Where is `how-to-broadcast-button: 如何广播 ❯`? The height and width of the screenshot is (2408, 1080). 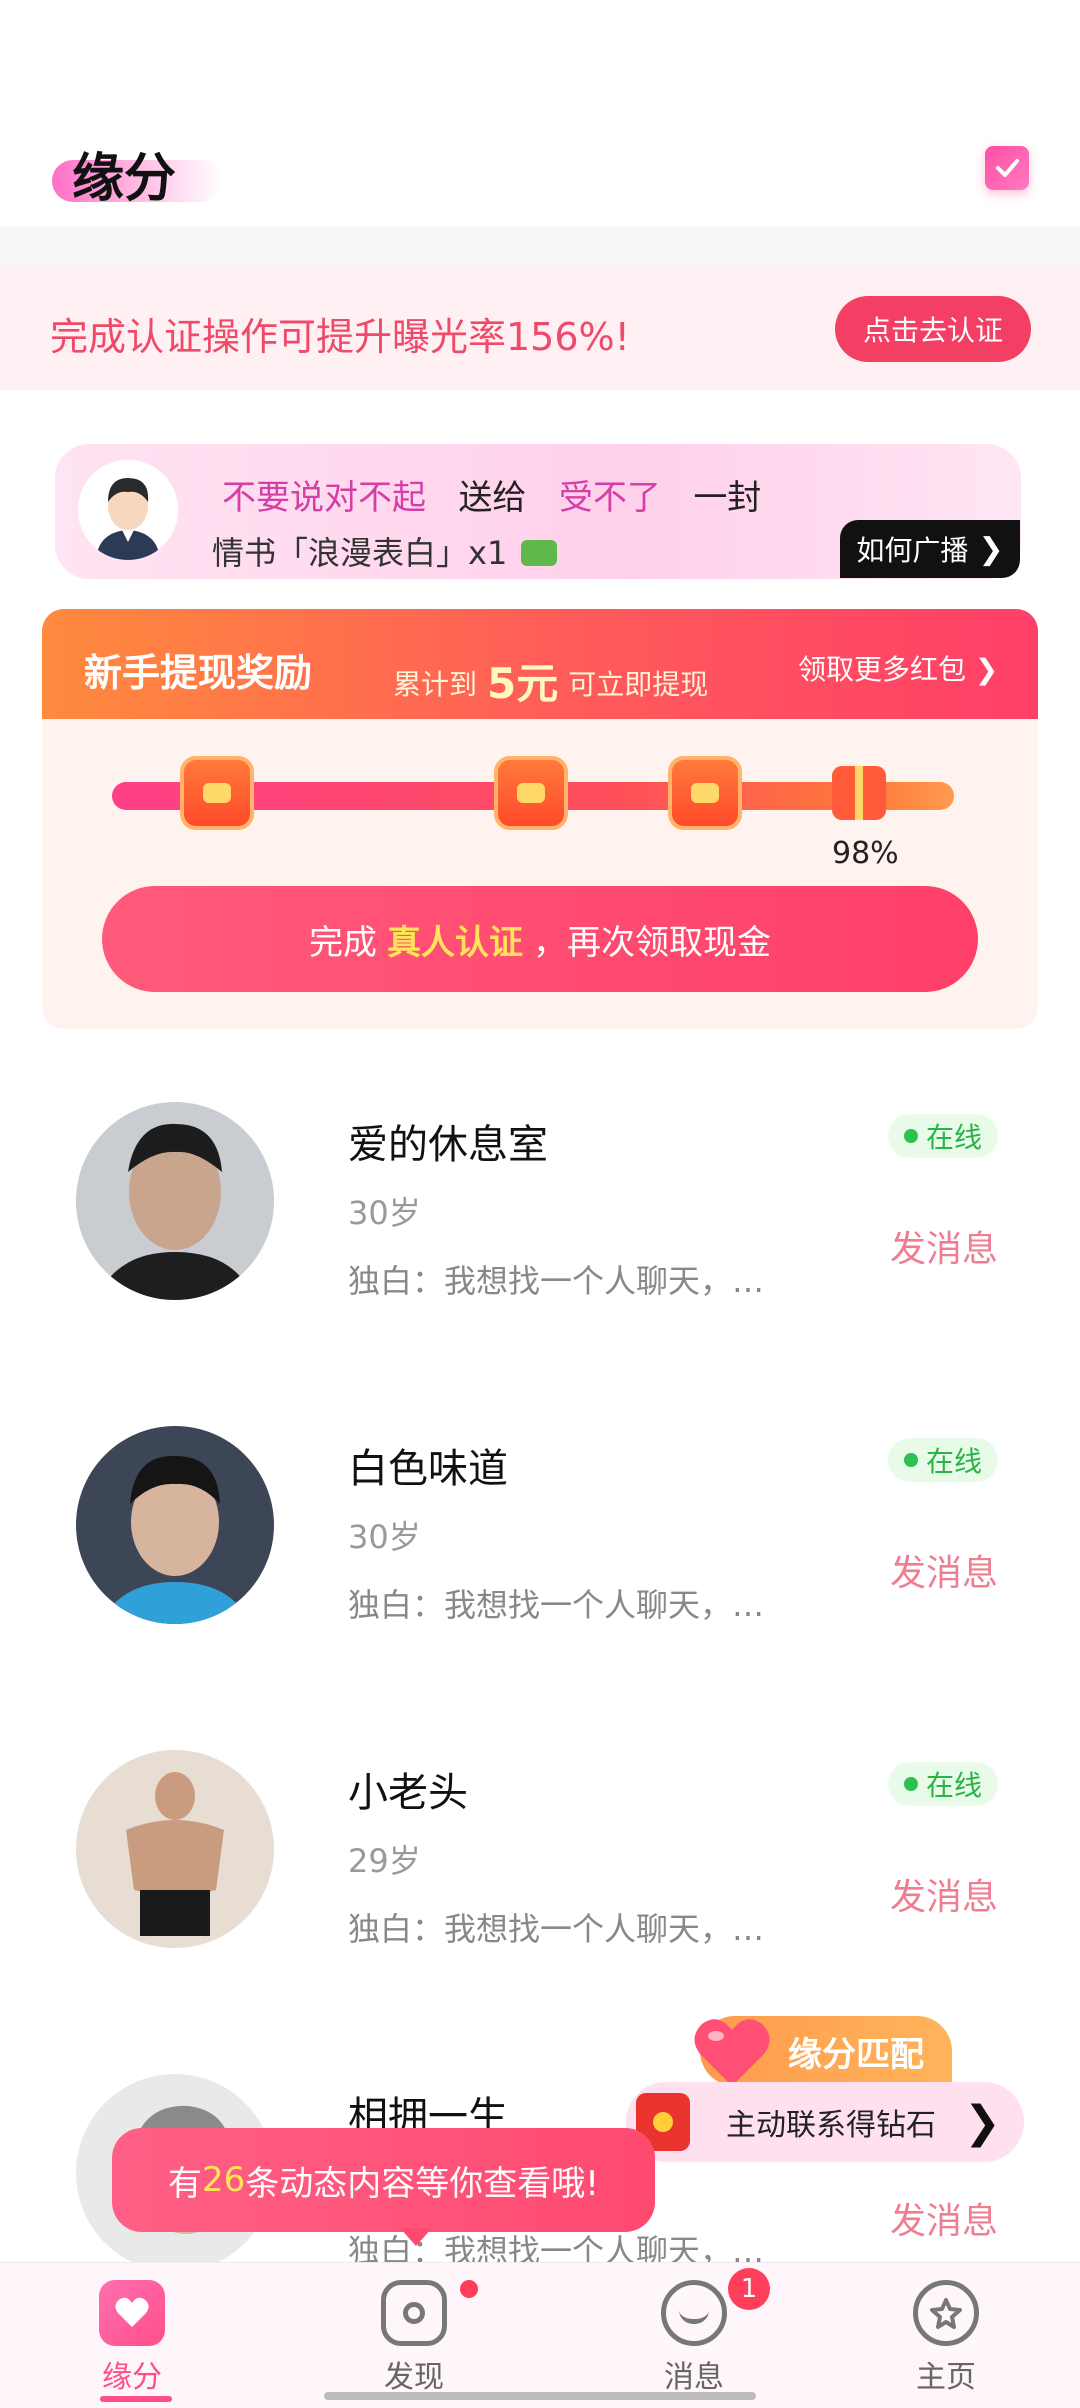 how-to-broadcast-button: 如何广播 ❯ is located at coordinates (930, 549).